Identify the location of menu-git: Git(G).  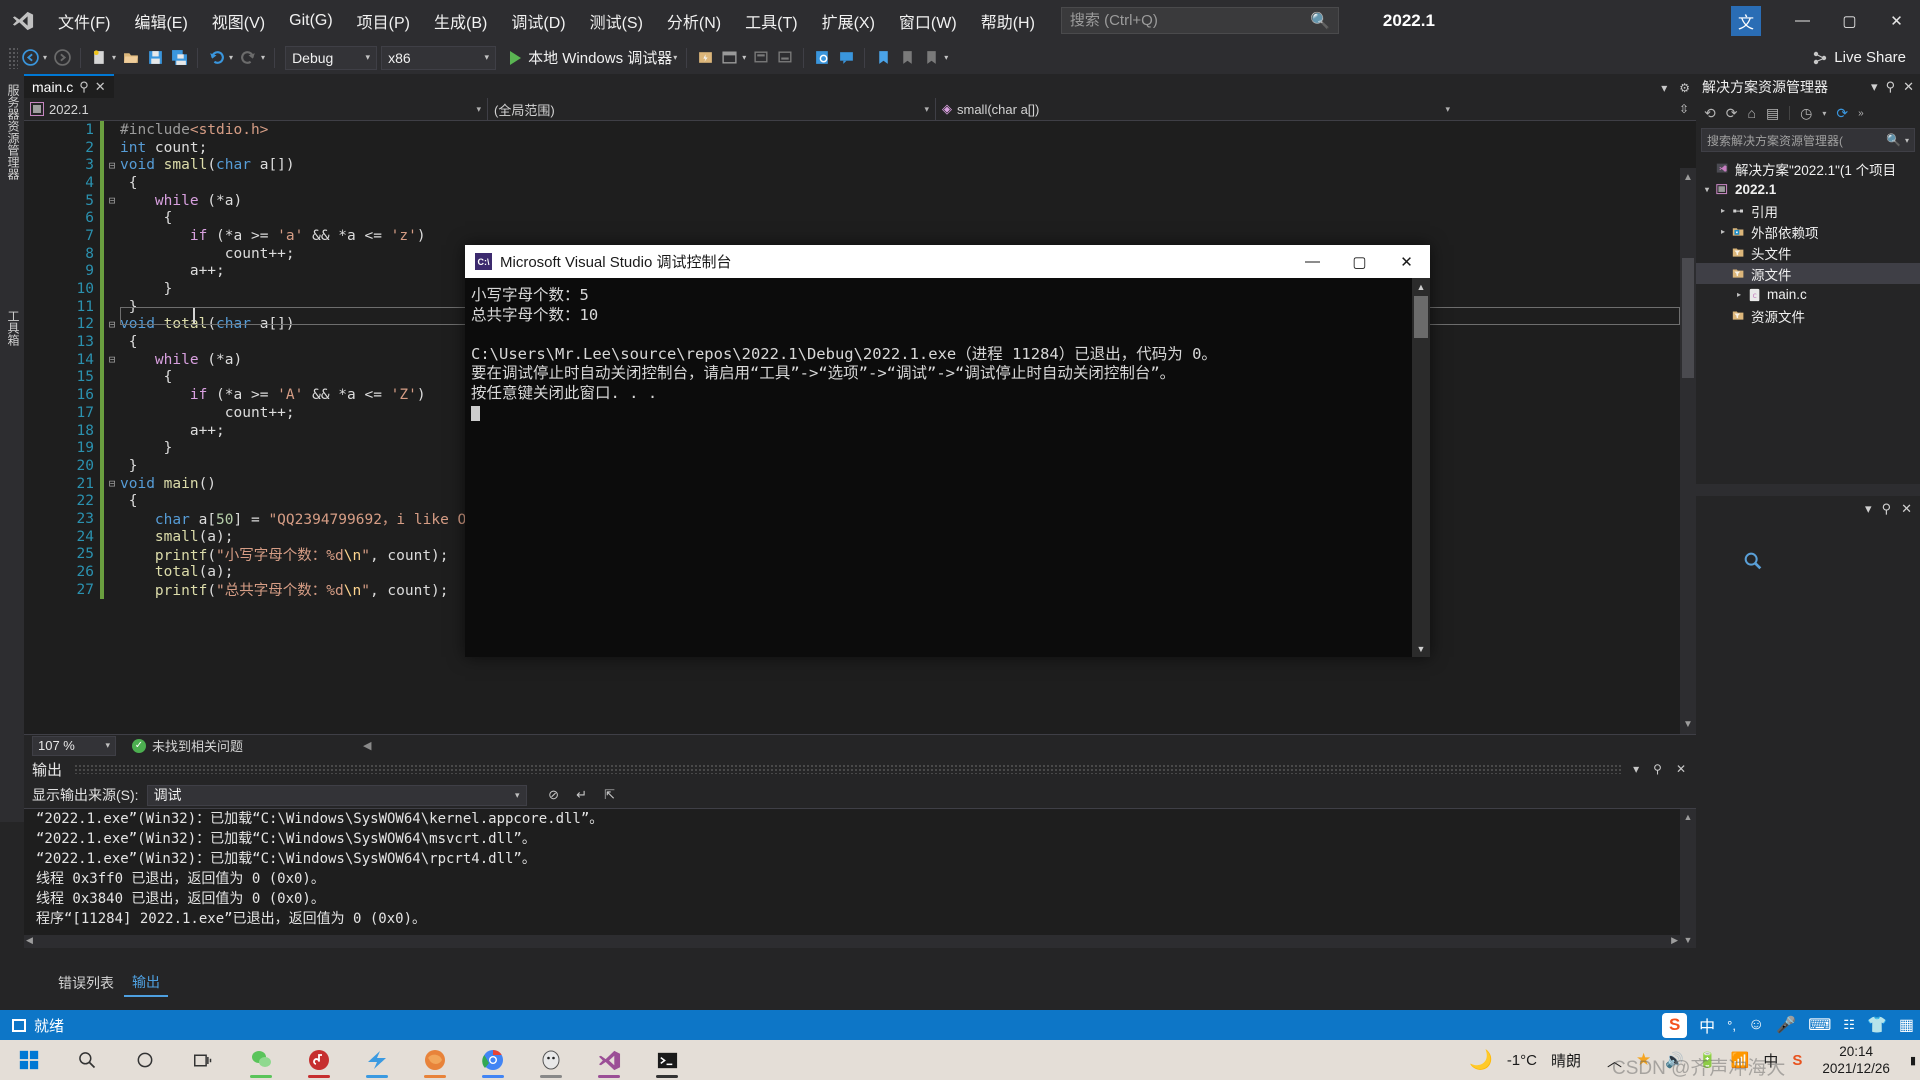
(311, 20).